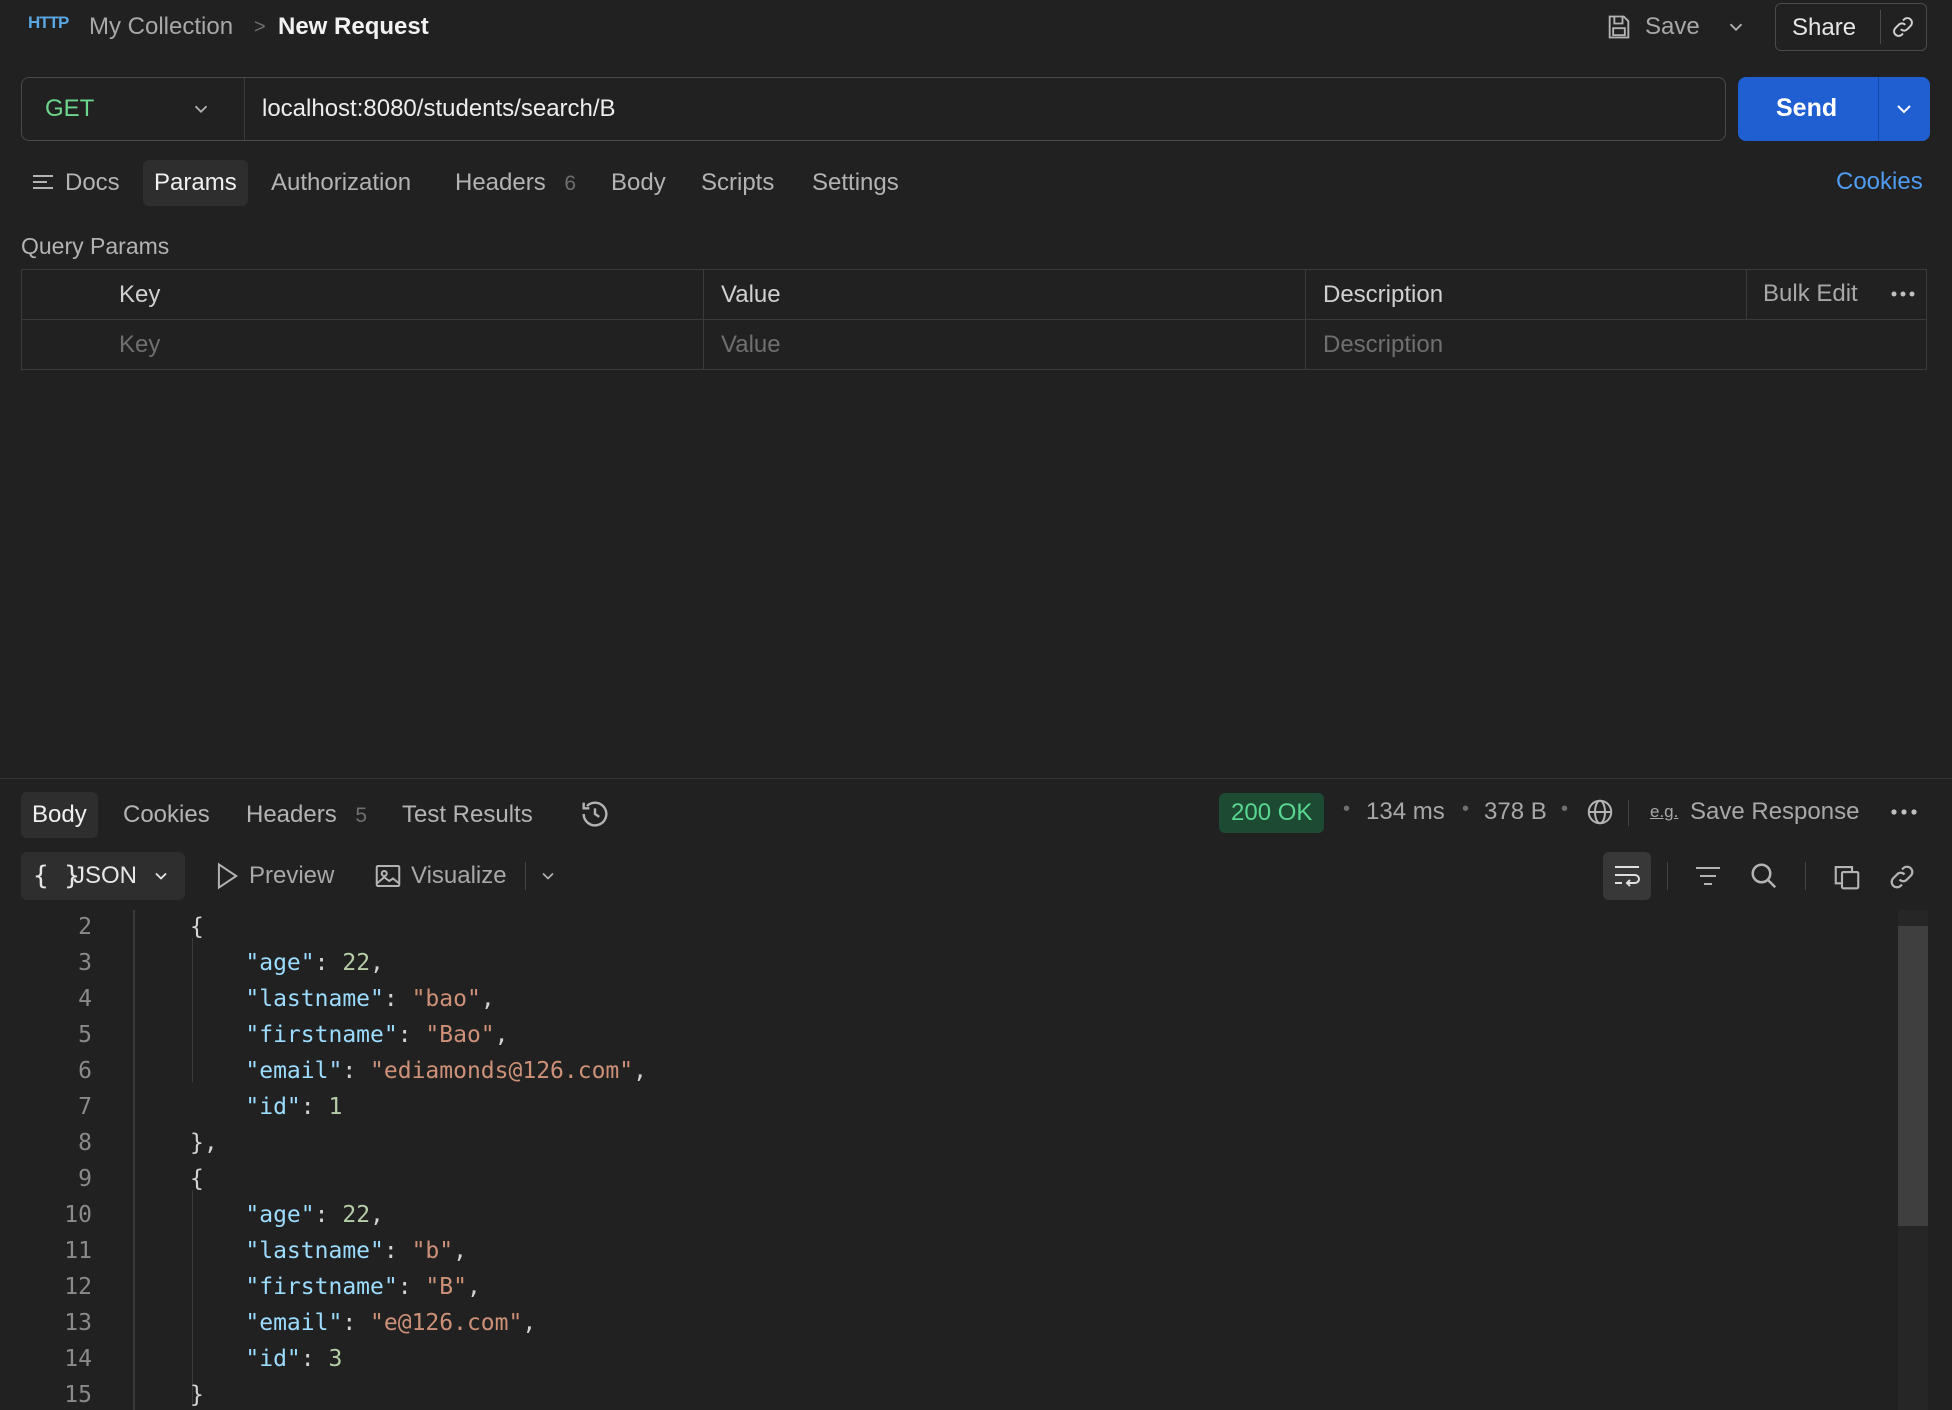  Describe the element at coordinates (85, 999) in the screenshot. I see `line-number: 4` at that location.